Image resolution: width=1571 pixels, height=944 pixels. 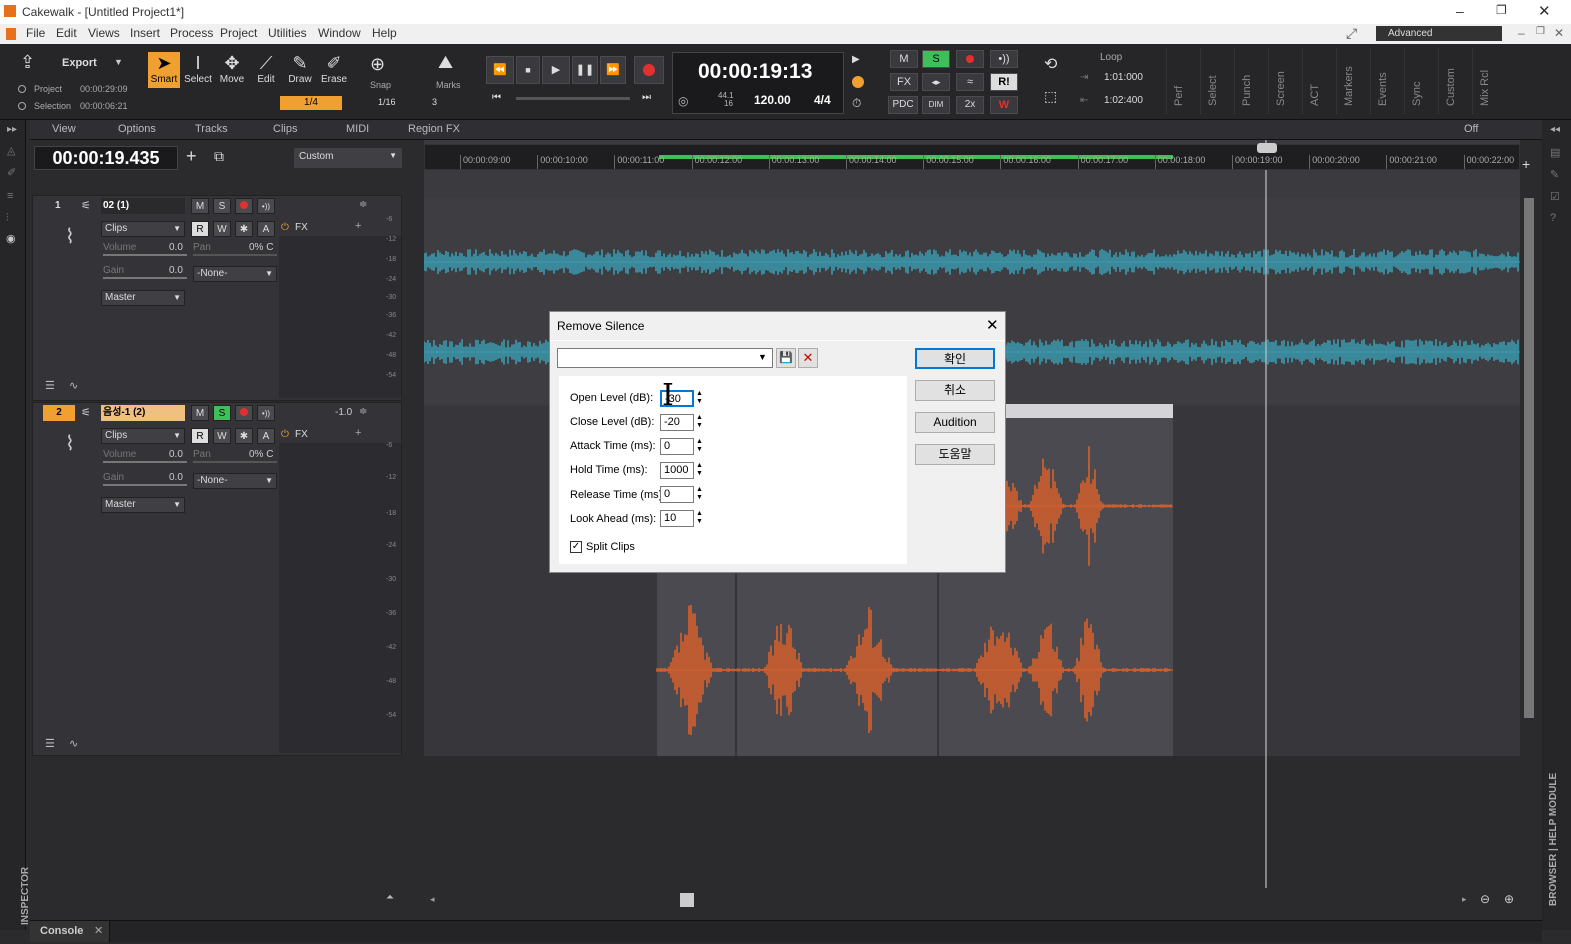 What do you see at coordinates (496, 97) in the screenshot?
I see `go-start-icon: ⏮` at bounding box center [496, 97].